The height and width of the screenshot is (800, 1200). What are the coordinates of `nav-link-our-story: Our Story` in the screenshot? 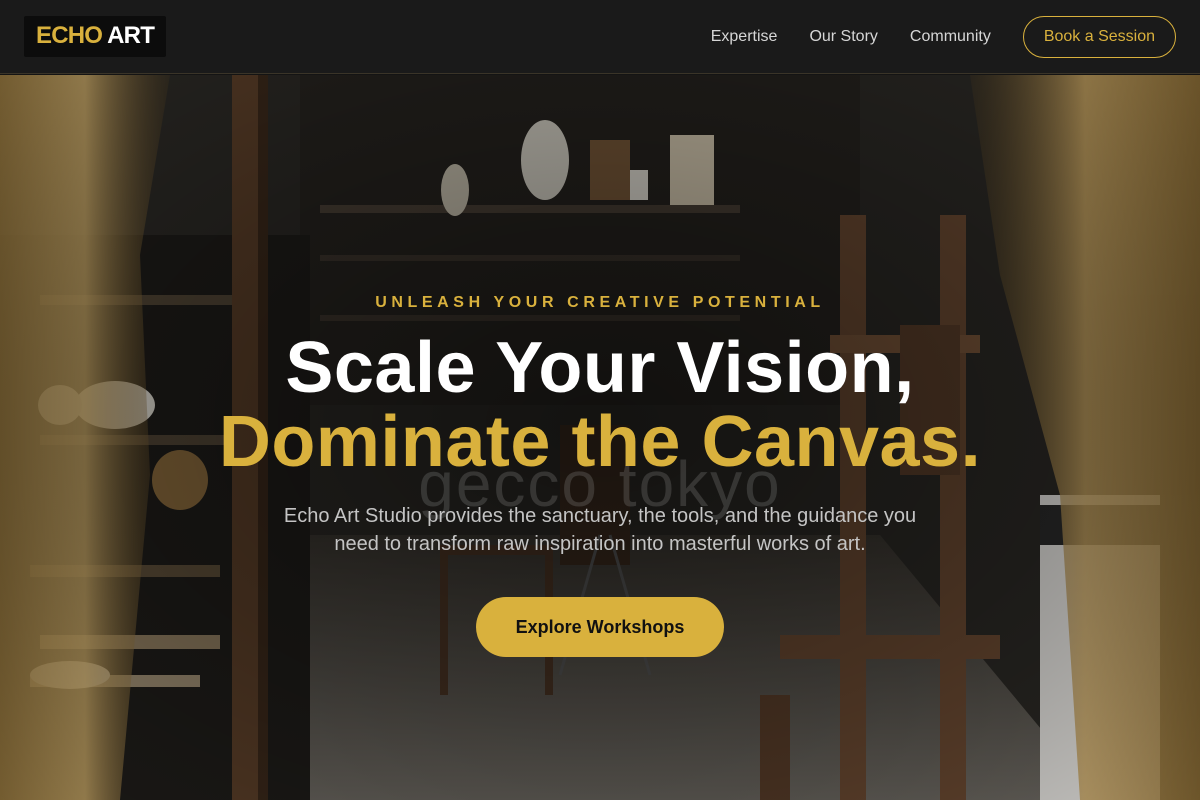 It's located at (843, 37).